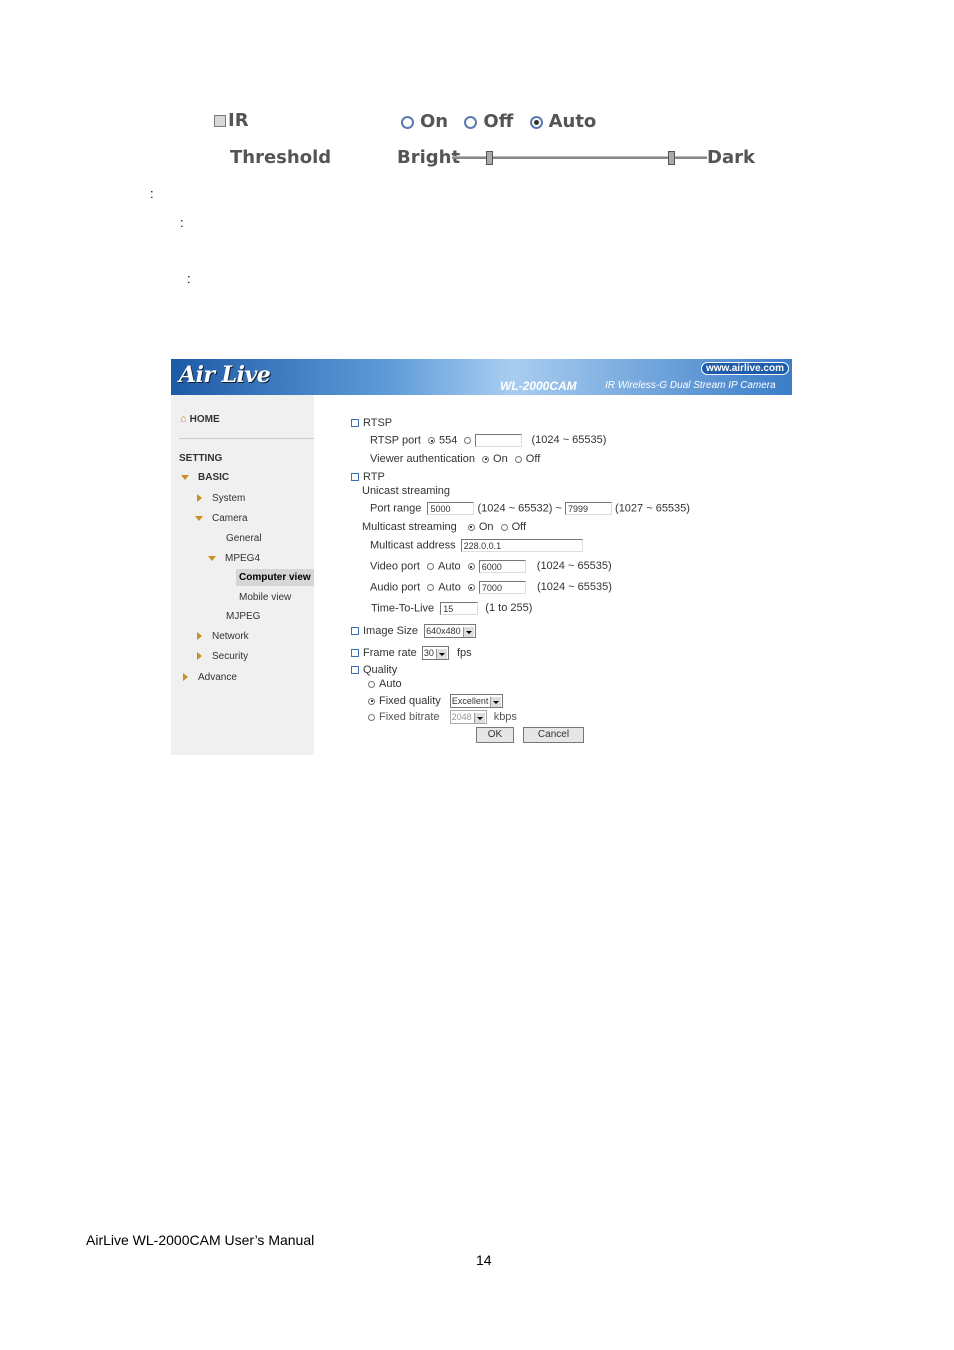 The image size is (954, 1350). Describe the element at coordinates (200, 419) in the screenshot. I see `sidebar-item-home: ⌂ HOME` at that location.